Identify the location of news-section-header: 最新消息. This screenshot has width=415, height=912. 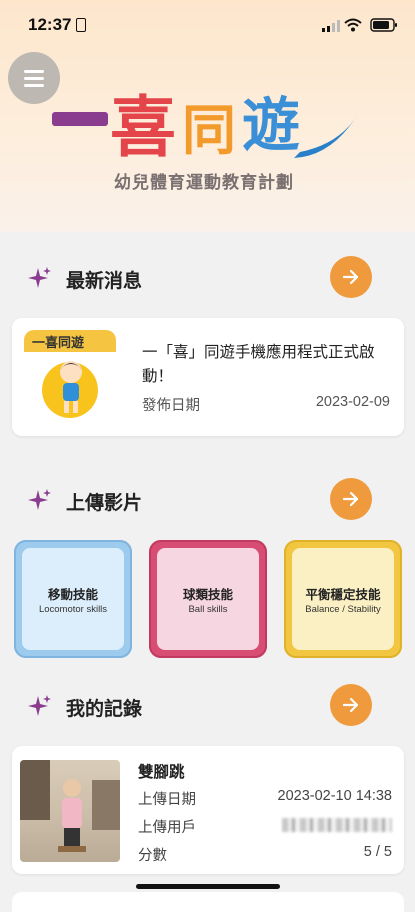
(207, 278).